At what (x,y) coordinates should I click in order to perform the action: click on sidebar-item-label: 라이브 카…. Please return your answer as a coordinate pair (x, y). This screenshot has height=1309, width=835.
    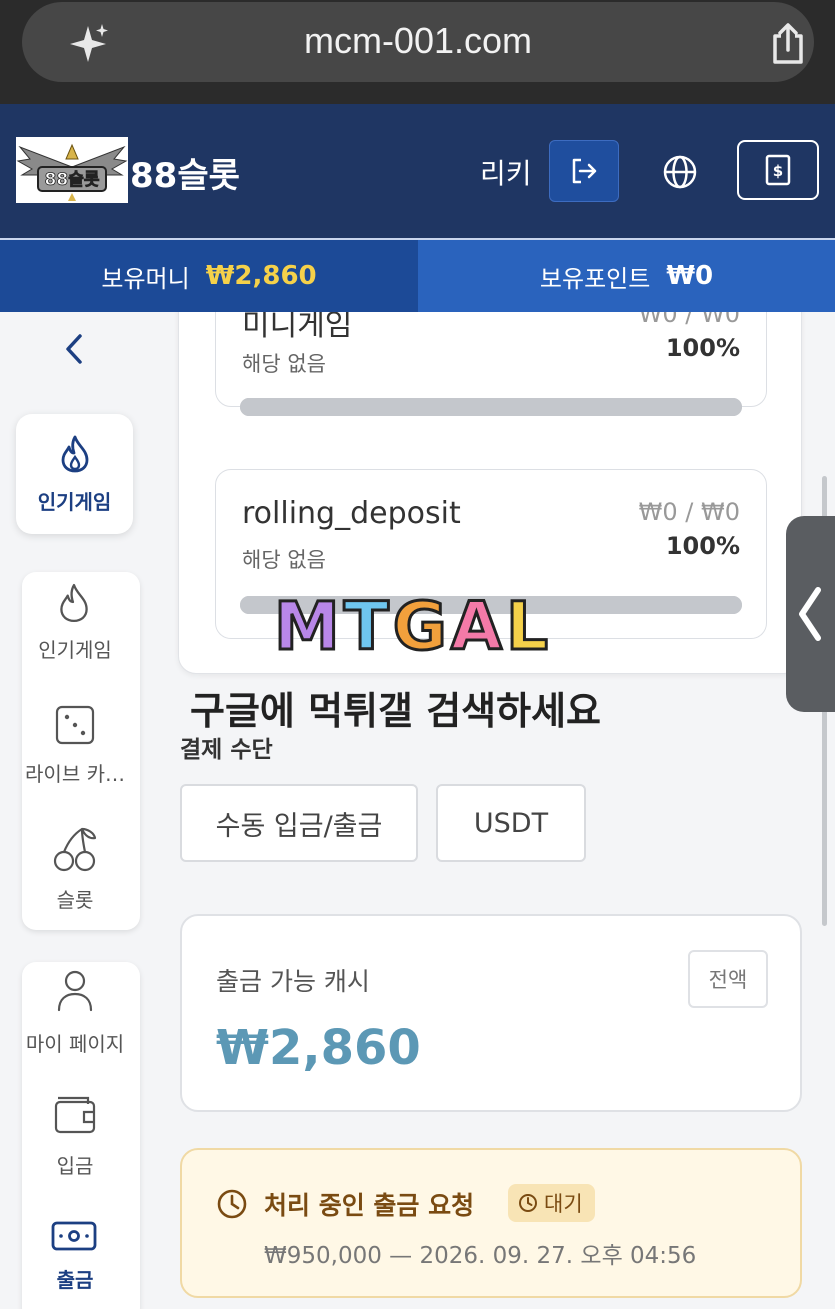
    Looking at the image, I should click on (75, 774).